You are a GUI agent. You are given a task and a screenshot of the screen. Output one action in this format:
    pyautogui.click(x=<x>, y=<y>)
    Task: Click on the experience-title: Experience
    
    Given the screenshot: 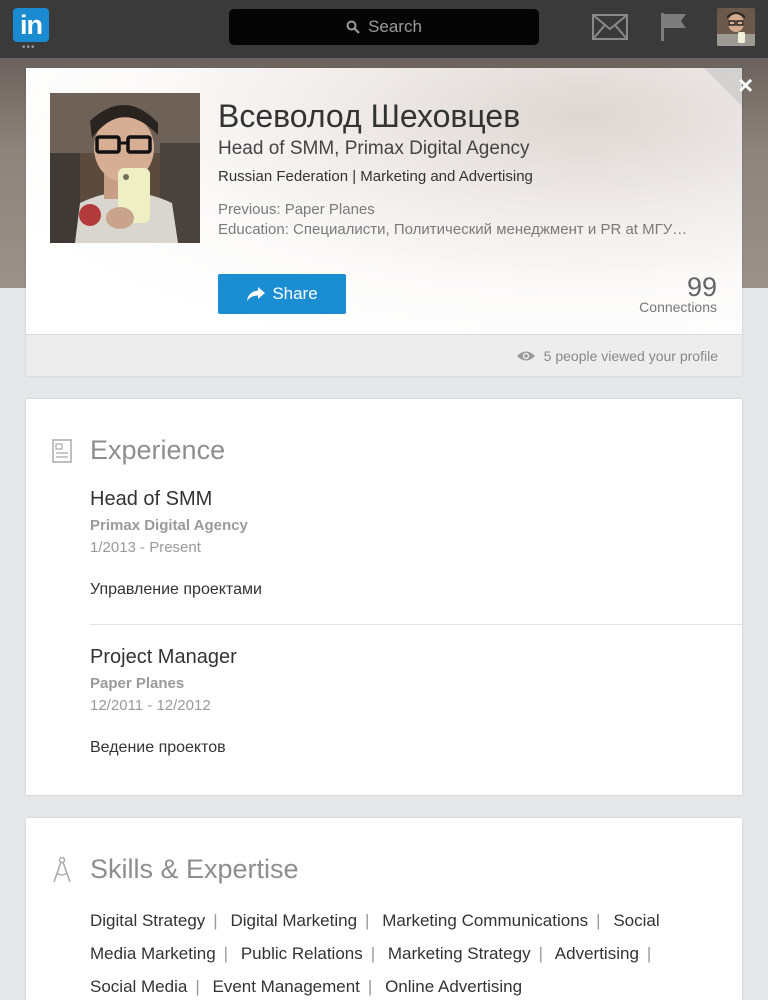 What is the action you would take?
    pyautogui.click(x=158, y=450)
    